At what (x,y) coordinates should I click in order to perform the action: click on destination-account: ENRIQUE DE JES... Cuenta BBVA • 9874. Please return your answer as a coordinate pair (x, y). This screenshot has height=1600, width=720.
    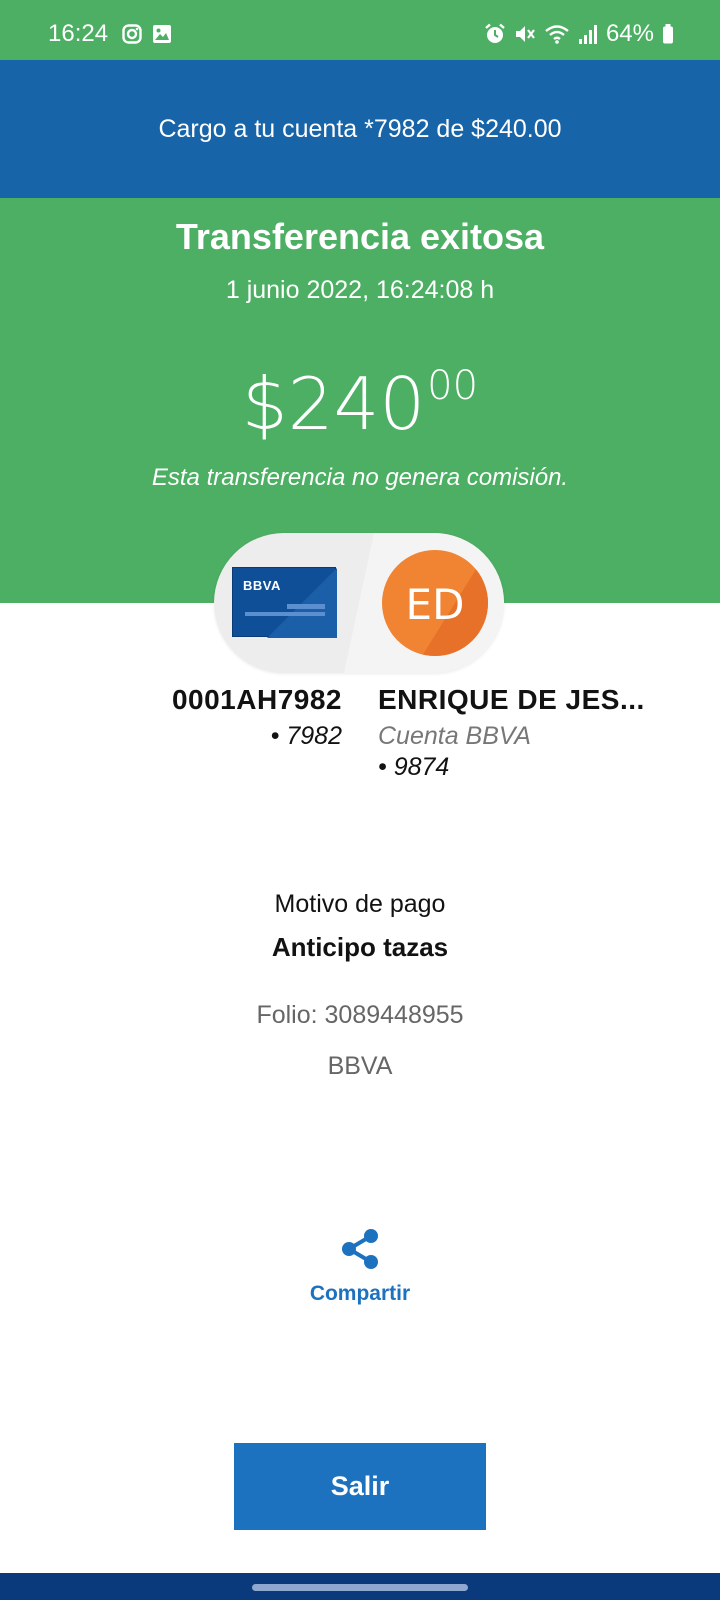
    Looking at the image, I should click on (528, 733).